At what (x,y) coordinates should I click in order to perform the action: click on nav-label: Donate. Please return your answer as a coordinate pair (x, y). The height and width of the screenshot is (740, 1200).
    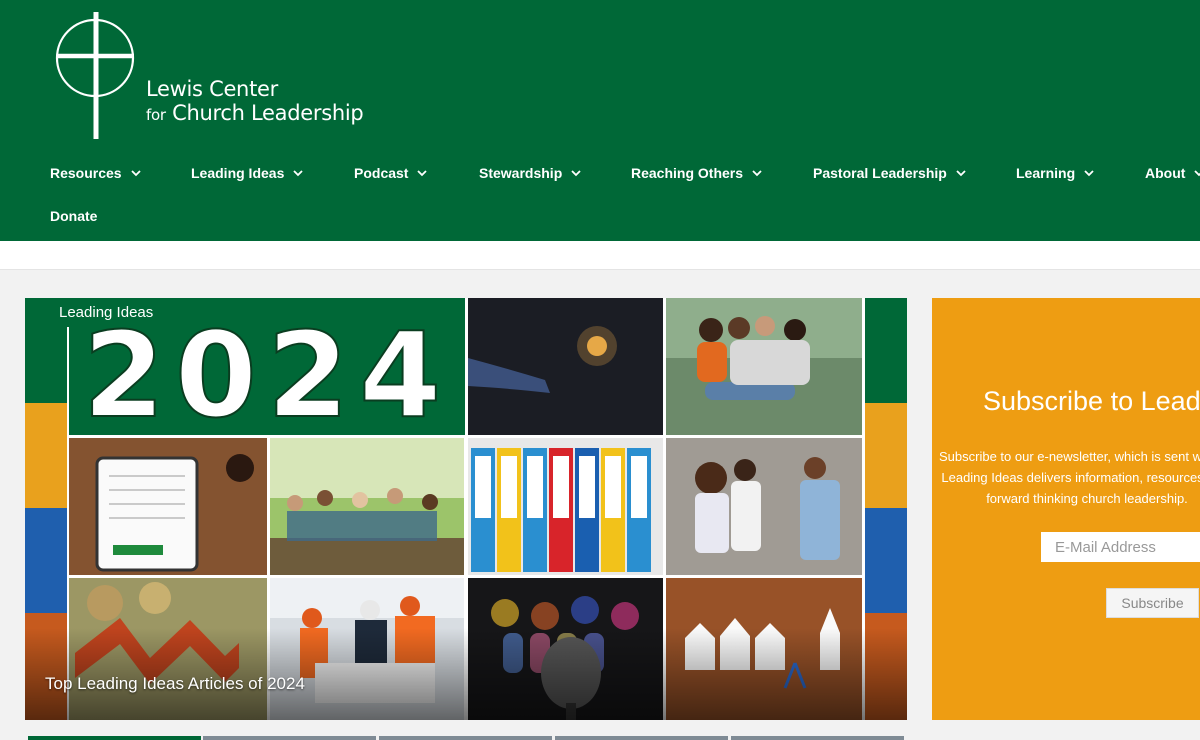
    Looking at the image, I should click on (74, 216).